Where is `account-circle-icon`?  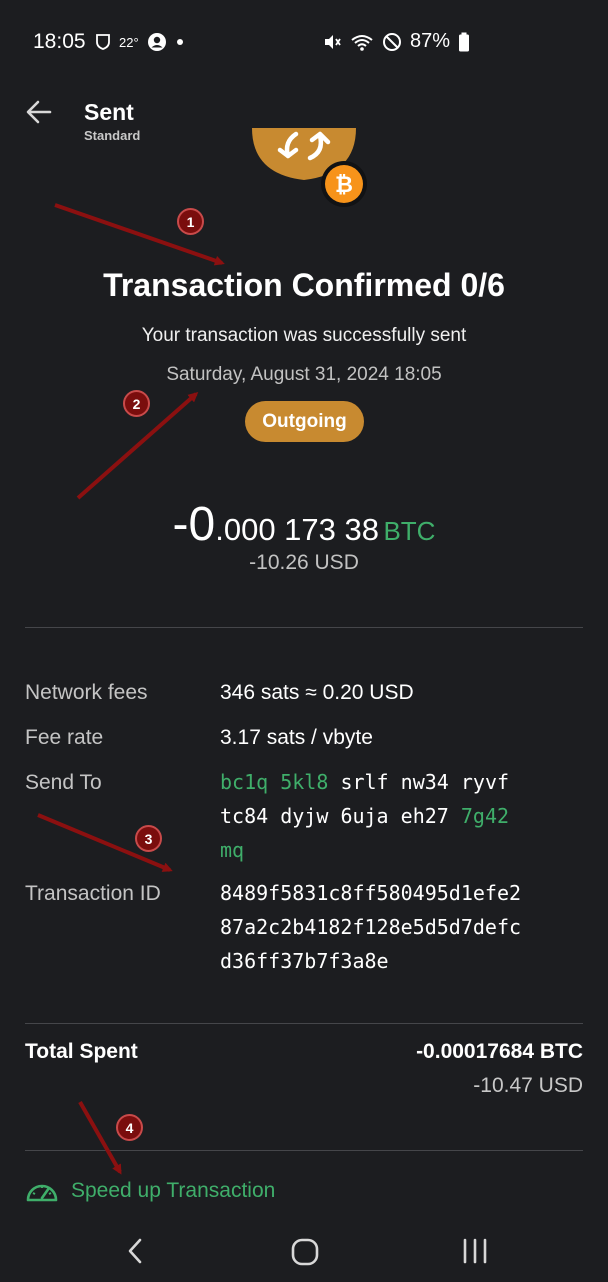
account-circle-icon is located at coordinates (156, 42).